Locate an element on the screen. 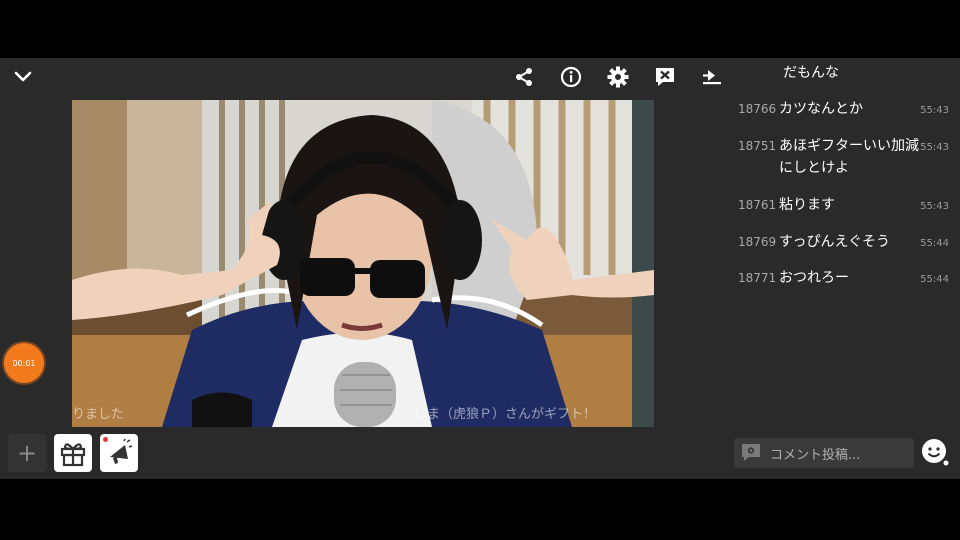 This screenshot has width=960, height=540. info-icon is located at coordinates (570, 77).